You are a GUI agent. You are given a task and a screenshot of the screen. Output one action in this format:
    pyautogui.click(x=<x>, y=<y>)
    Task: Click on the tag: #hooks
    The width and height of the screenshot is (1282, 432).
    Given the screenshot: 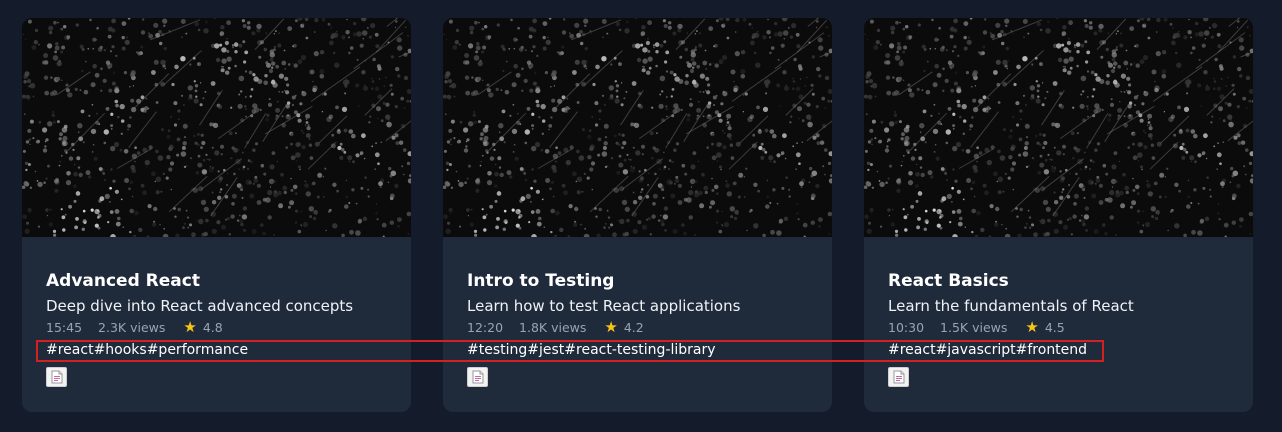 What is the action you would take?
    pyautogui.click(x=120, y=350)
    